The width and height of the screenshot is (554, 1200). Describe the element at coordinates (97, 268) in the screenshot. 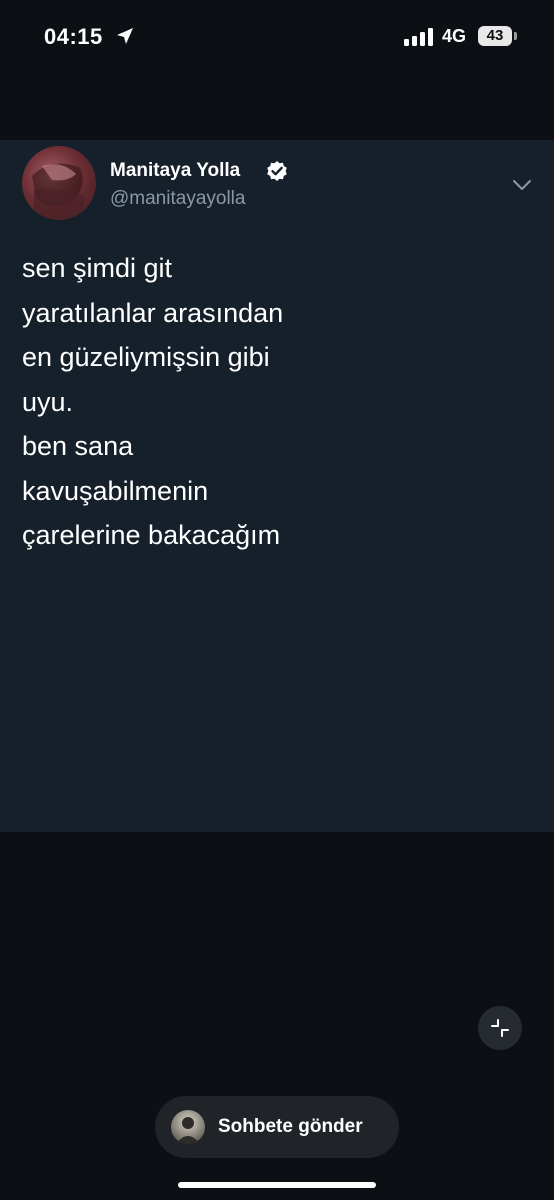

I see `tweet-line: sen şimdi git` at that location.